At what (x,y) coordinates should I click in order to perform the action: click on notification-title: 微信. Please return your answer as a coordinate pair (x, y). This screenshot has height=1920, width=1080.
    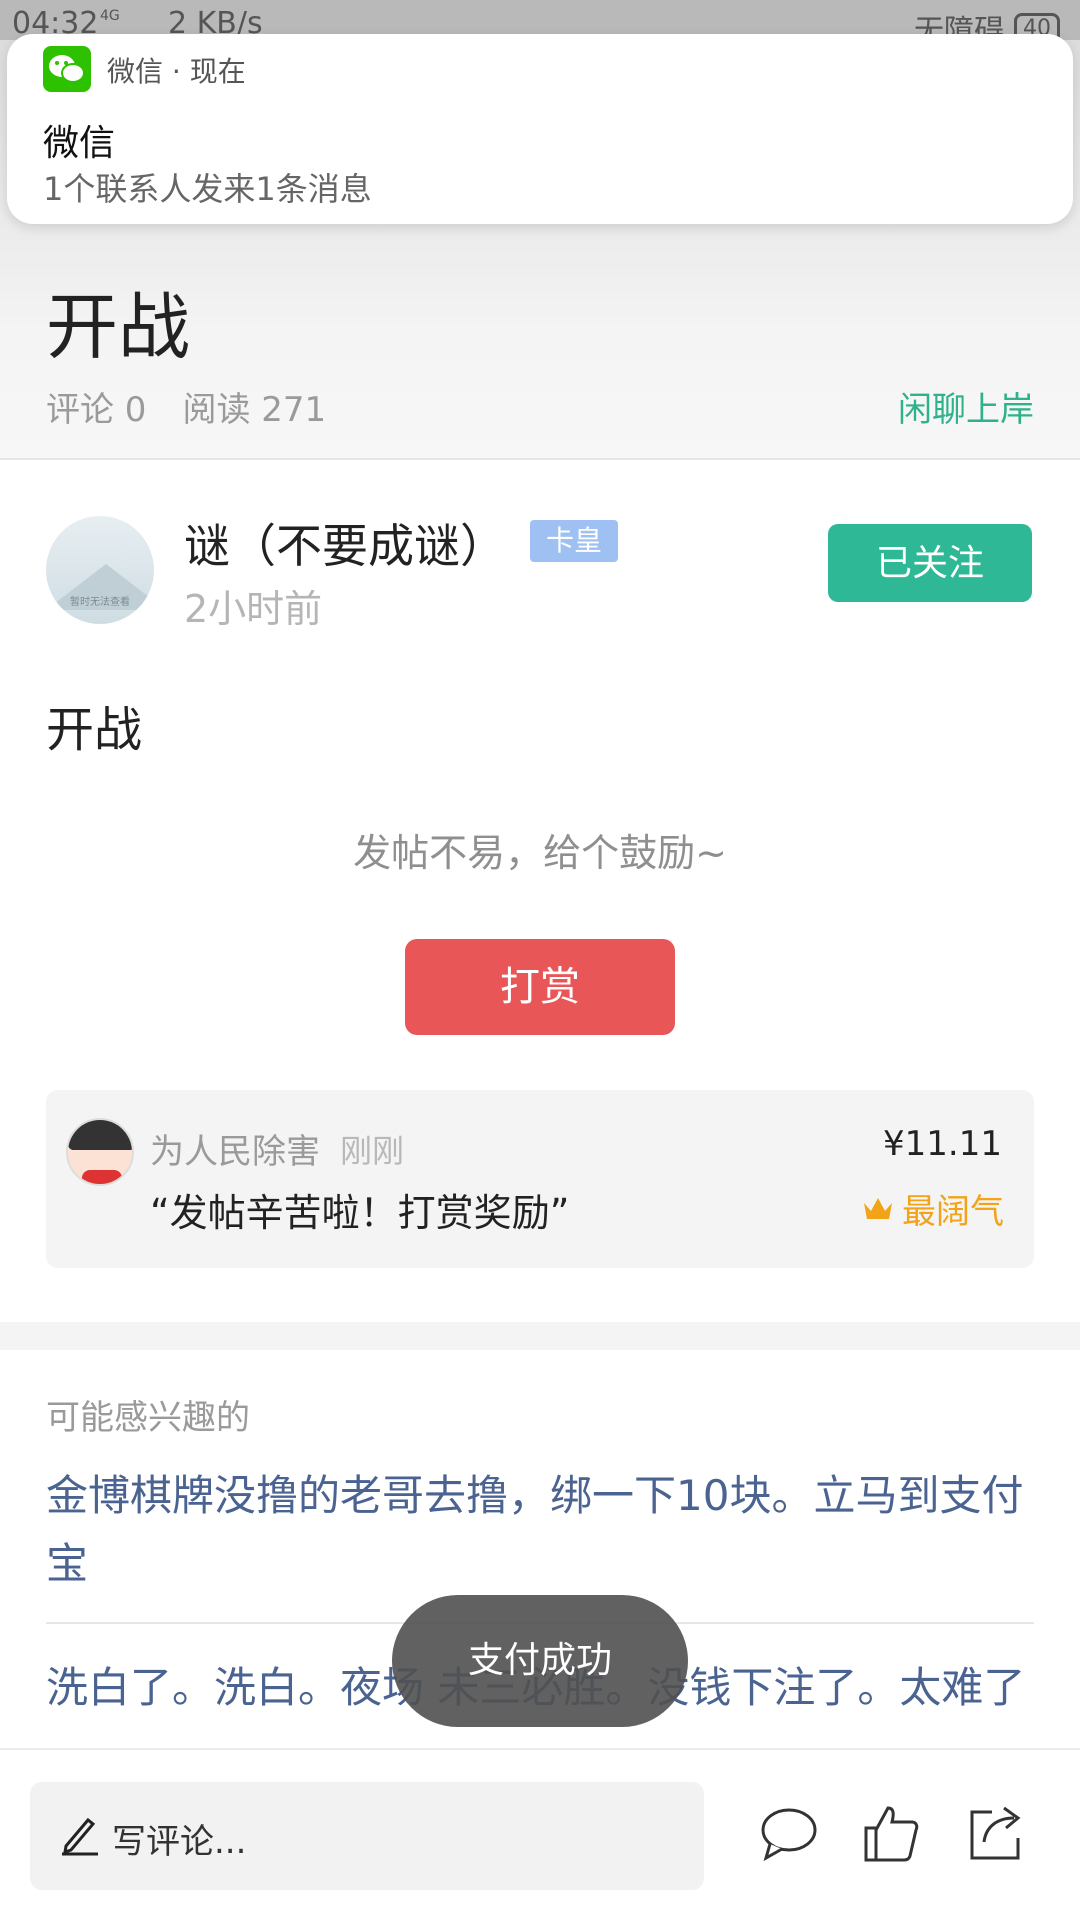
    Looking at the image, I should click on (79, 143).